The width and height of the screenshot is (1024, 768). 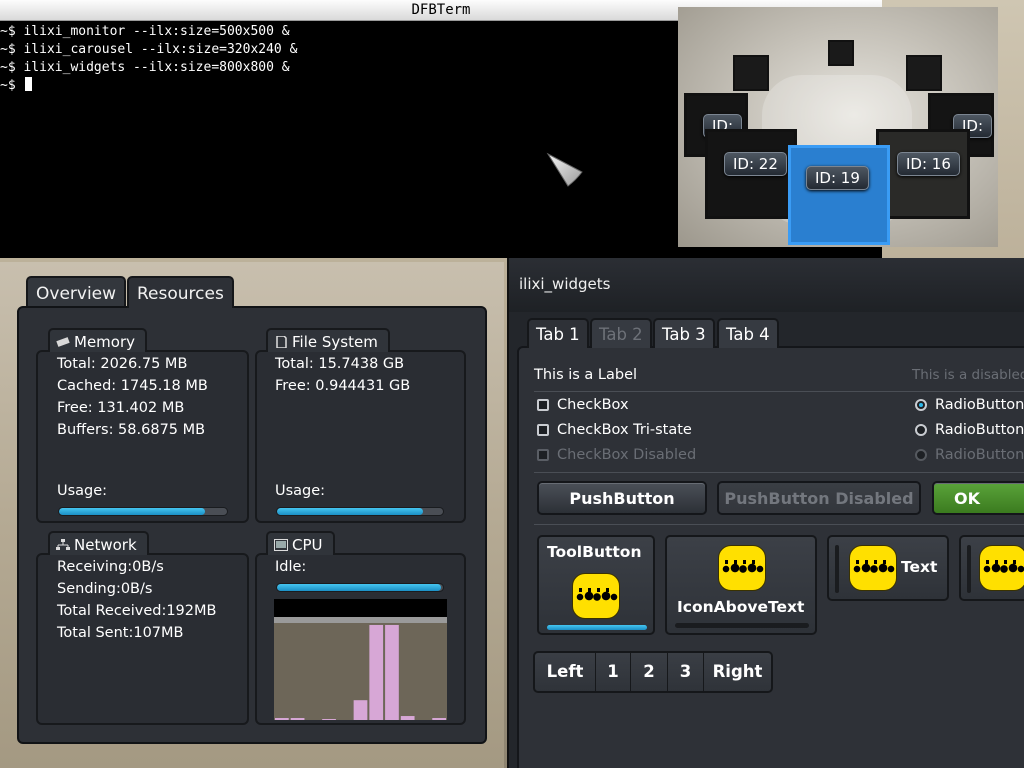 I want to click on filesystem-total: Total: 15.7438 GB, so click(x=340, y=364).